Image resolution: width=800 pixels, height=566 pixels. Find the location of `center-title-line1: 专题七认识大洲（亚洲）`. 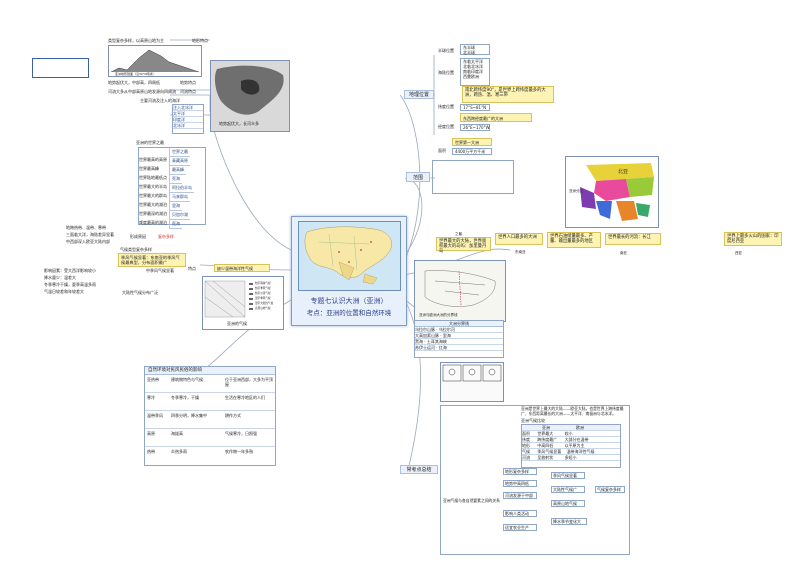

center-title-line1: 专题七认识大洲（亚洲） is located at coordinates (349, 301).